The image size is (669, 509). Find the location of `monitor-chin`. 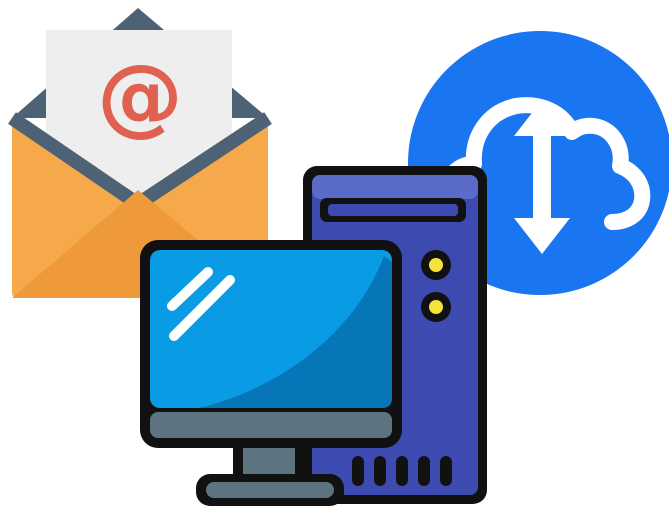

monitor-chin is located at coordinates (271, 425).